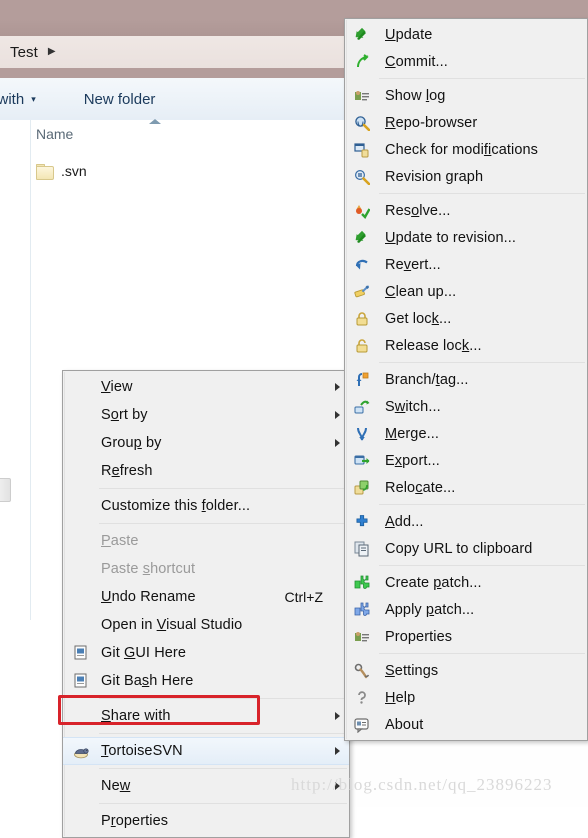  What do you see at coordinates (362, 433) in the screenshot?
I see `merge-icon` at bounding box center [362, 433].